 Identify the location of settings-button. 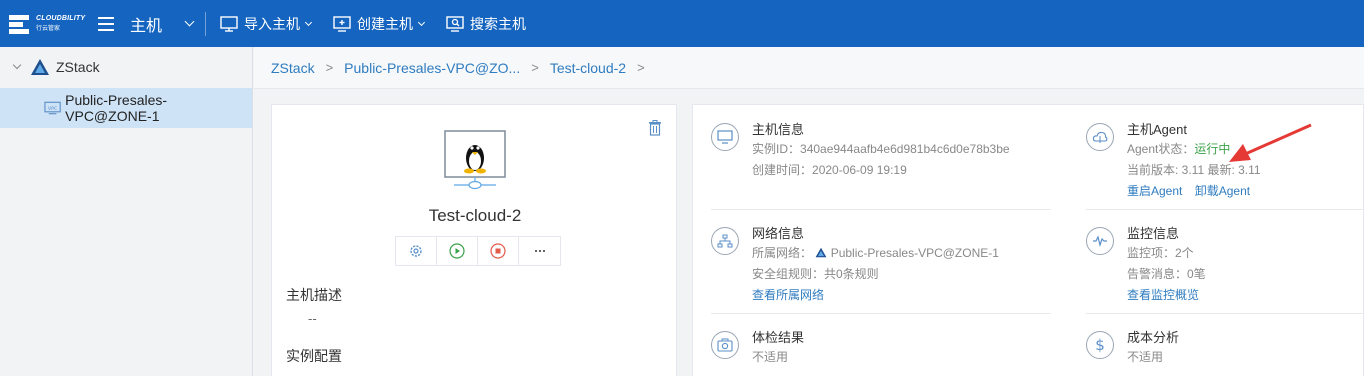
(416, 251).